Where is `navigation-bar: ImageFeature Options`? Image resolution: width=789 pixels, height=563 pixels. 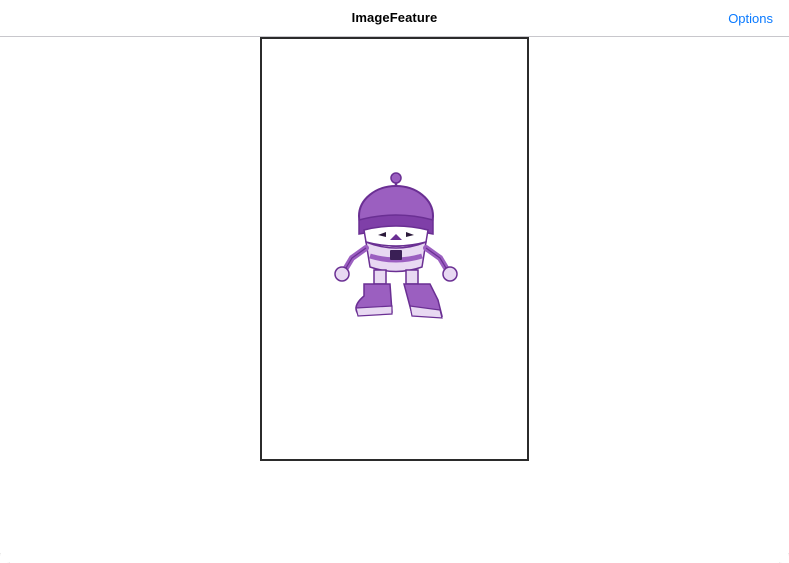 navigation-bar: ImageFeature Options is located at coordinates (394, 18).